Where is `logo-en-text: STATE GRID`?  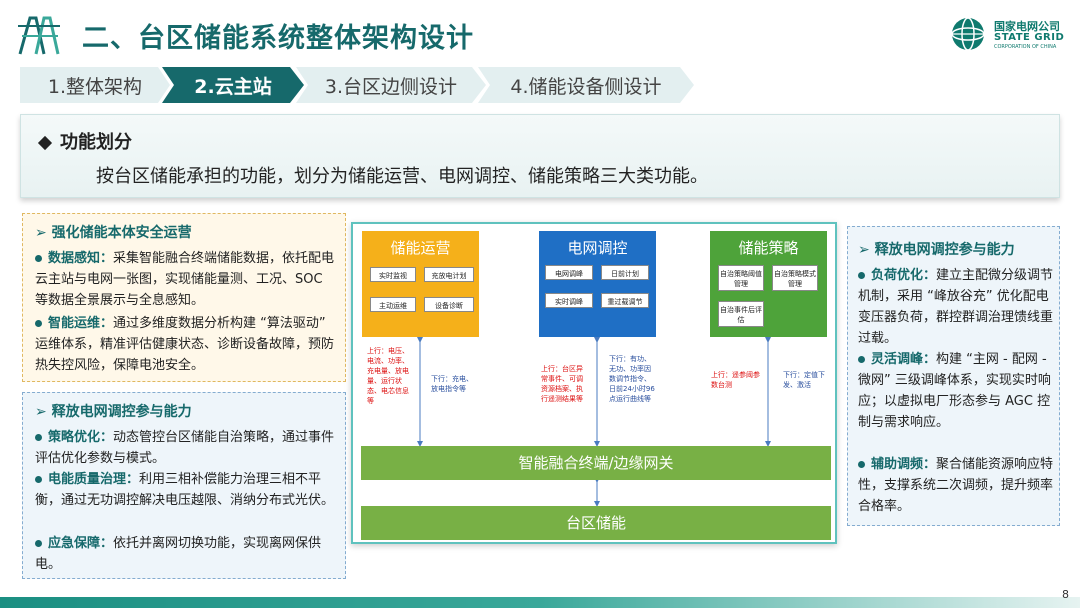
logo-en-text: STATE GRID is located at coordinates (1029, 37).